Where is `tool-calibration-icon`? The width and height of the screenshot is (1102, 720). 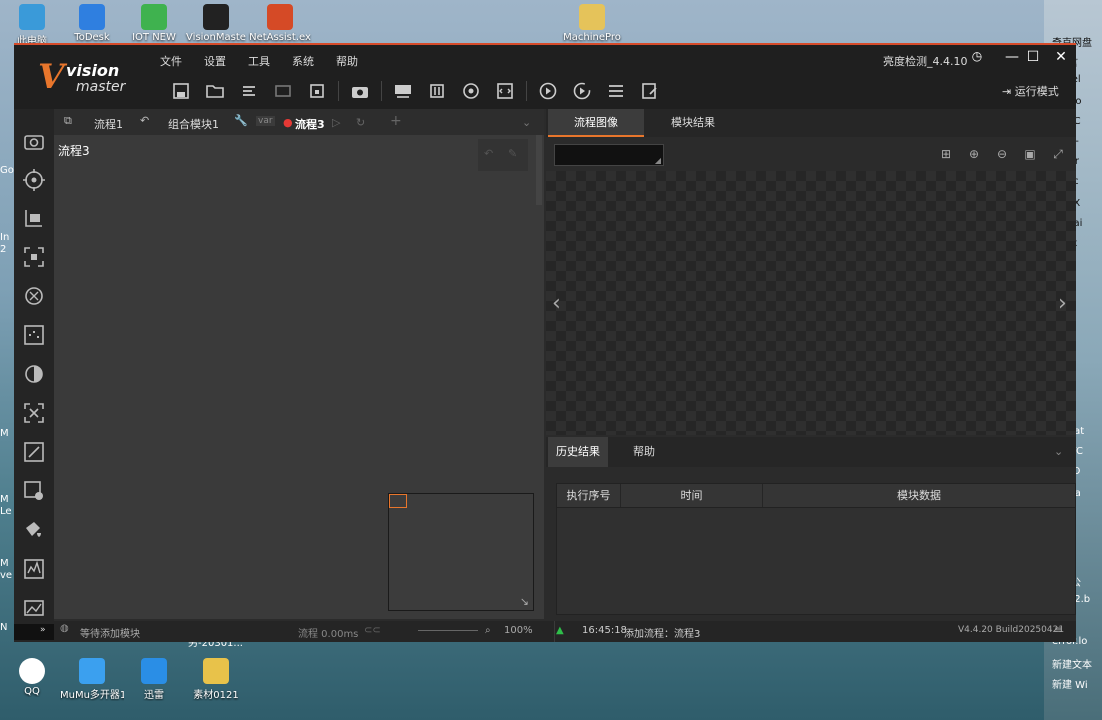 tool-calibration-icon is located at coordinates (34, 335).